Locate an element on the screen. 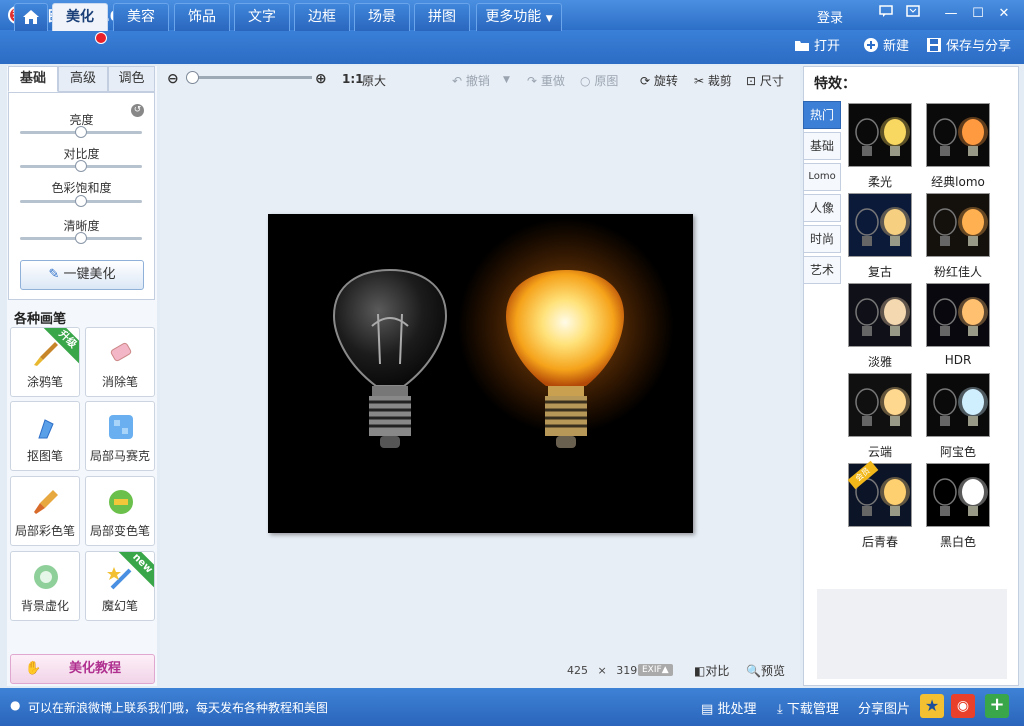  zoom-knob is located at coordinates (192, 77).